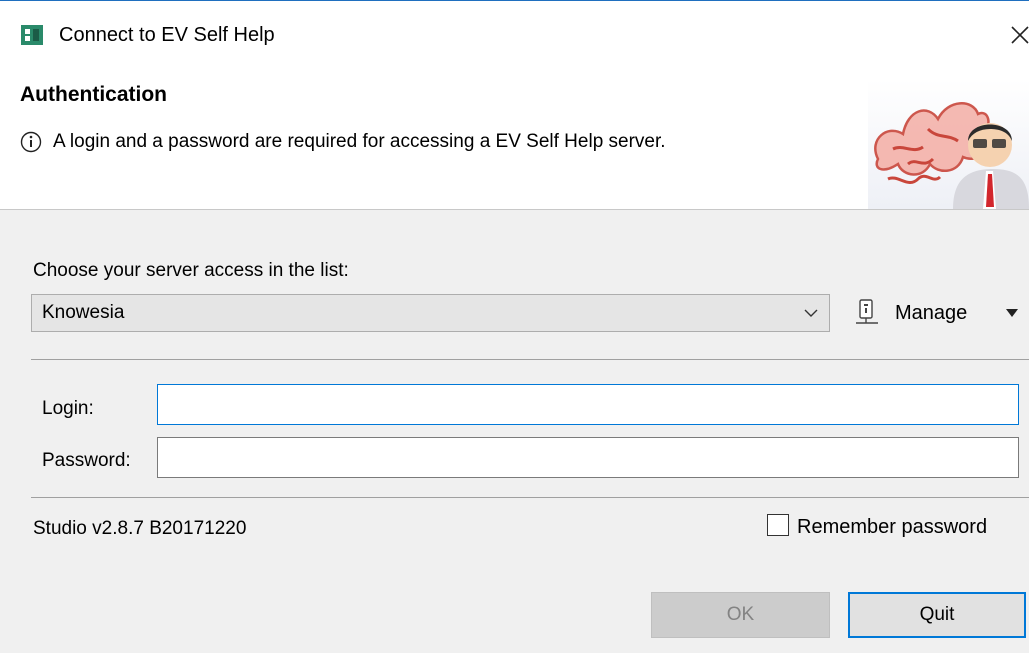 This screenshot has height=653, width=1029. Describe the element at coordinates (1014, 35) in the screenshot. I see `close-icon` at that location.